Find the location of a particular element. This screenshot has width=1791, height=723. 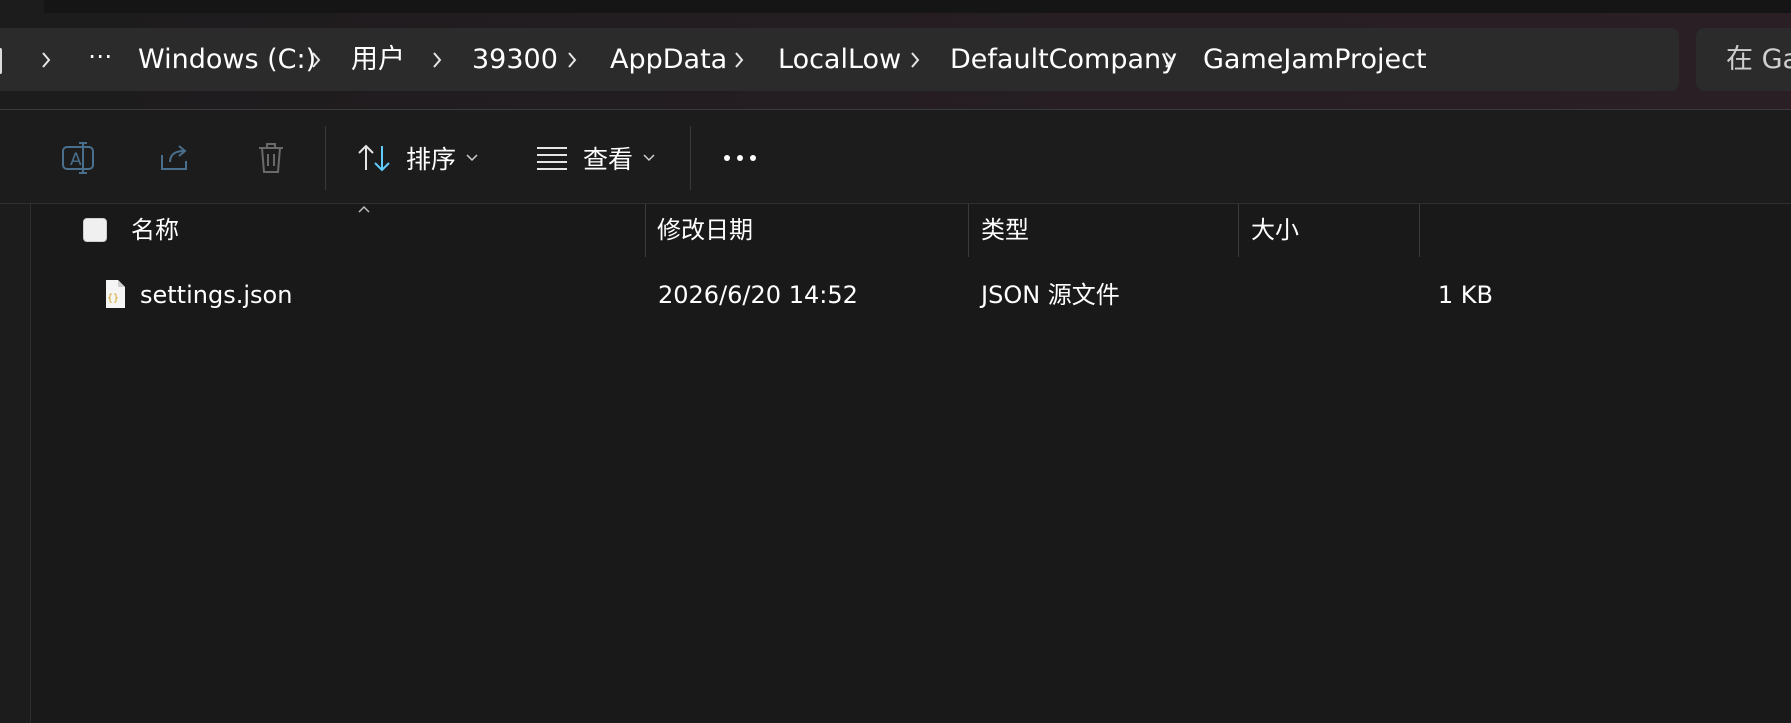

this-pc-icon is located at coordinates (1, 61).